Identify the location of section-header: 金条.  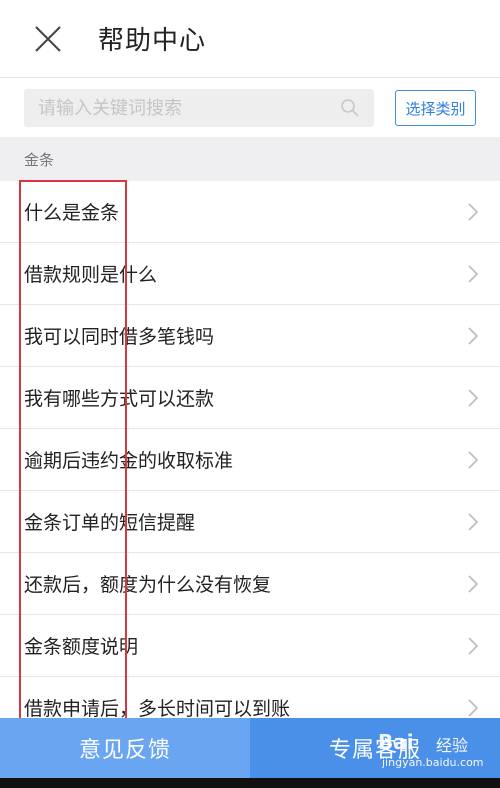
(250, 159).